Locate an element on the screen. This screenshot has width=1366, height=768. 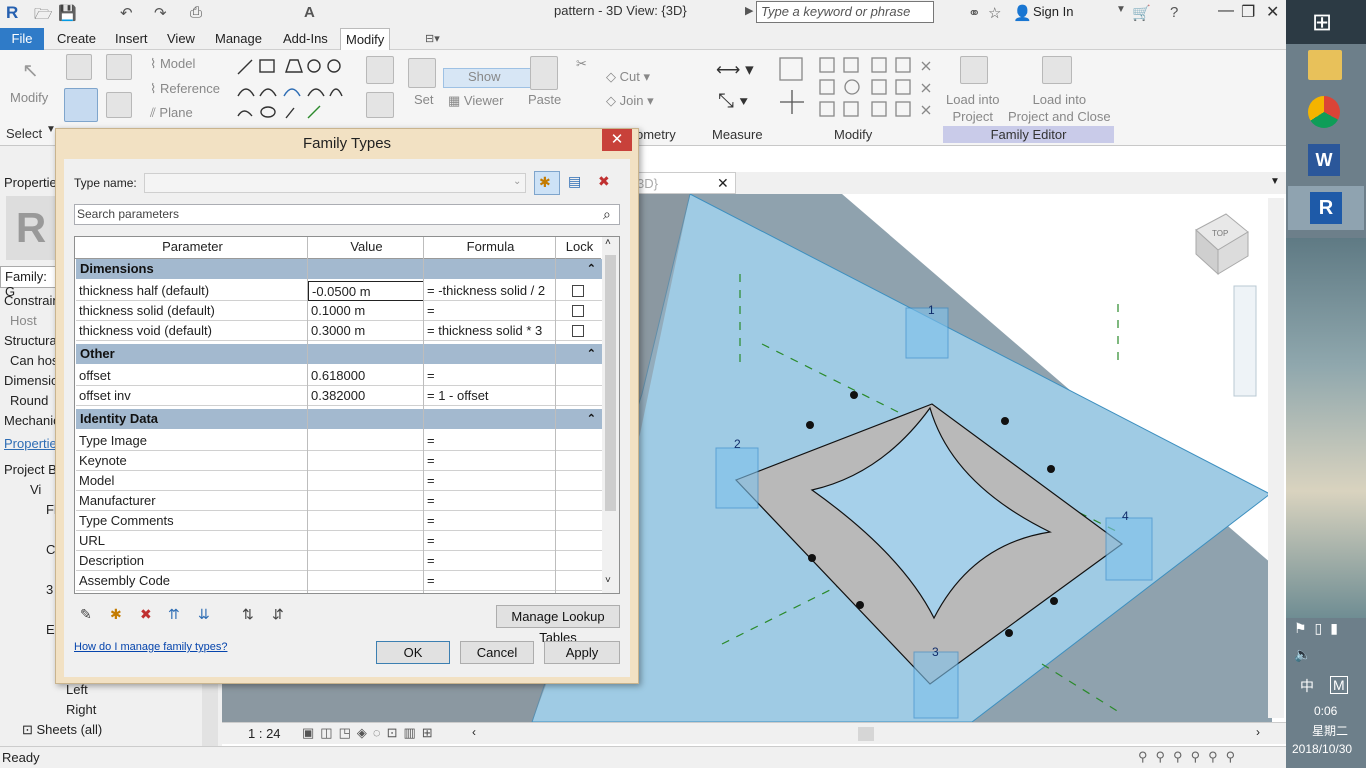
table-row: offset inv 0.382000 = 1 - offset is located at coordinates (339, 396).